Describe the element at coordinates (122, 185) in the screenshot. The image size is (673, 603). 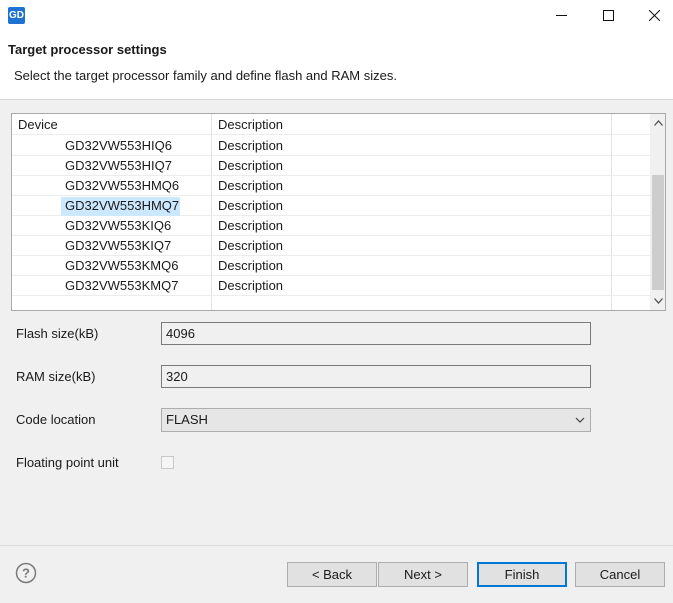
I see `device-cell: GD32VW553HMQ6` at that location.